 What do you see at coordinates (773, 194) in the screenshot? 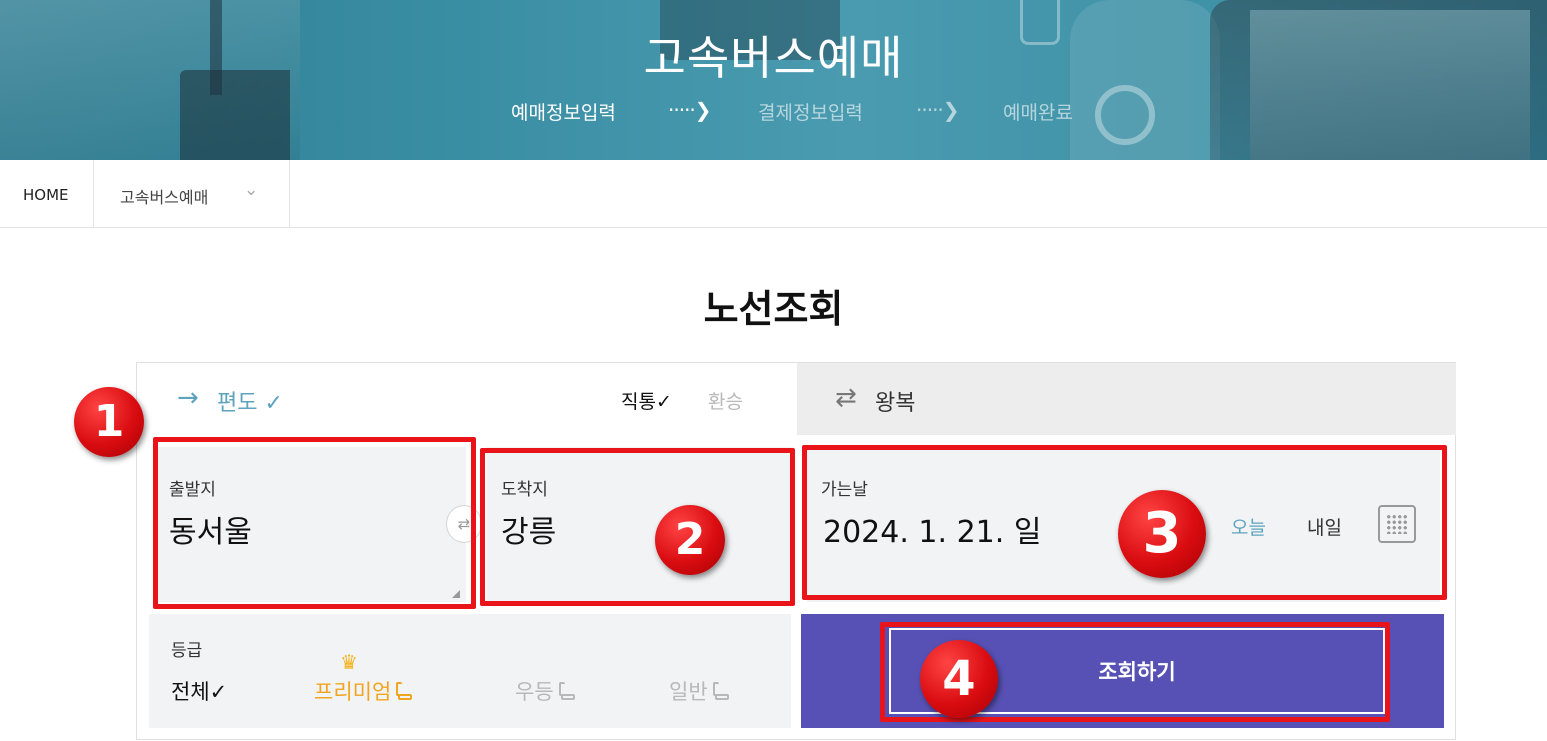
I see `breadcrumb: HOME 고속버스예매 ⌄` at bounding box center [773, 194].